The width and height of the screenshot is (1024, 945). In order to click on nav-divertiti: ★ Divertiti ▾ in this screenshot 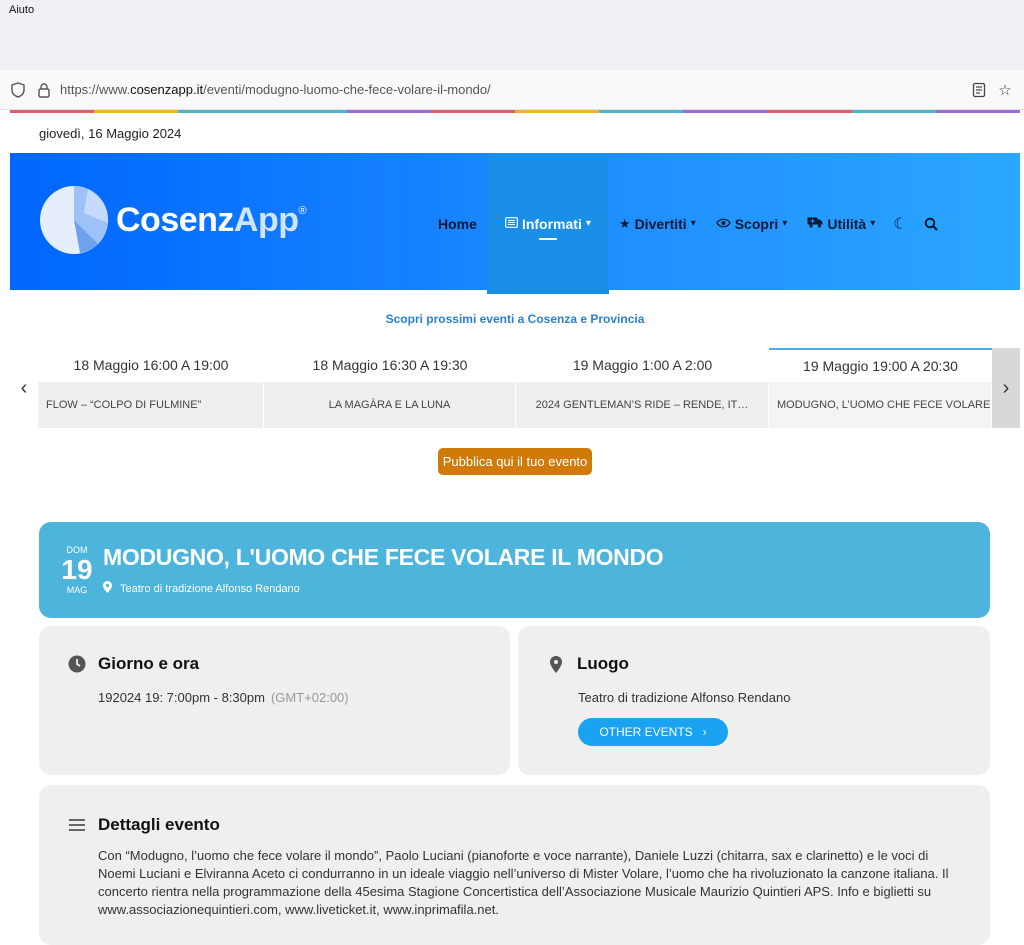, I will do `click(657, 223)`.